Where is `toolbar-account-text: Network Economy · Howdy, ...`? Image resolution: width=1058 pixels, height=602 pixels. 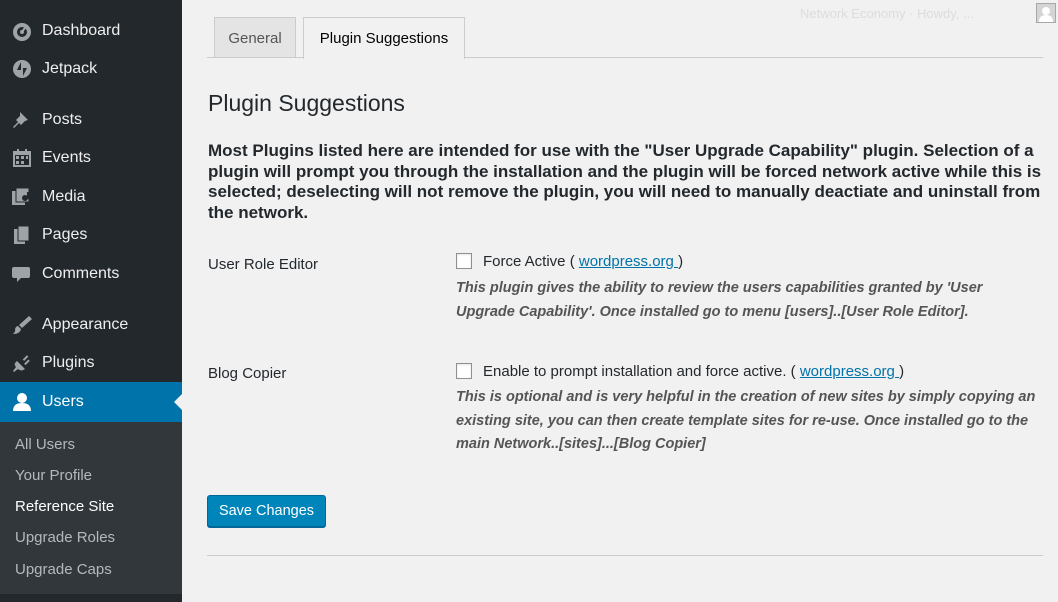
toolbar-account-text: Network Economy · Howdy, ... is located at coordinates (887, 13).